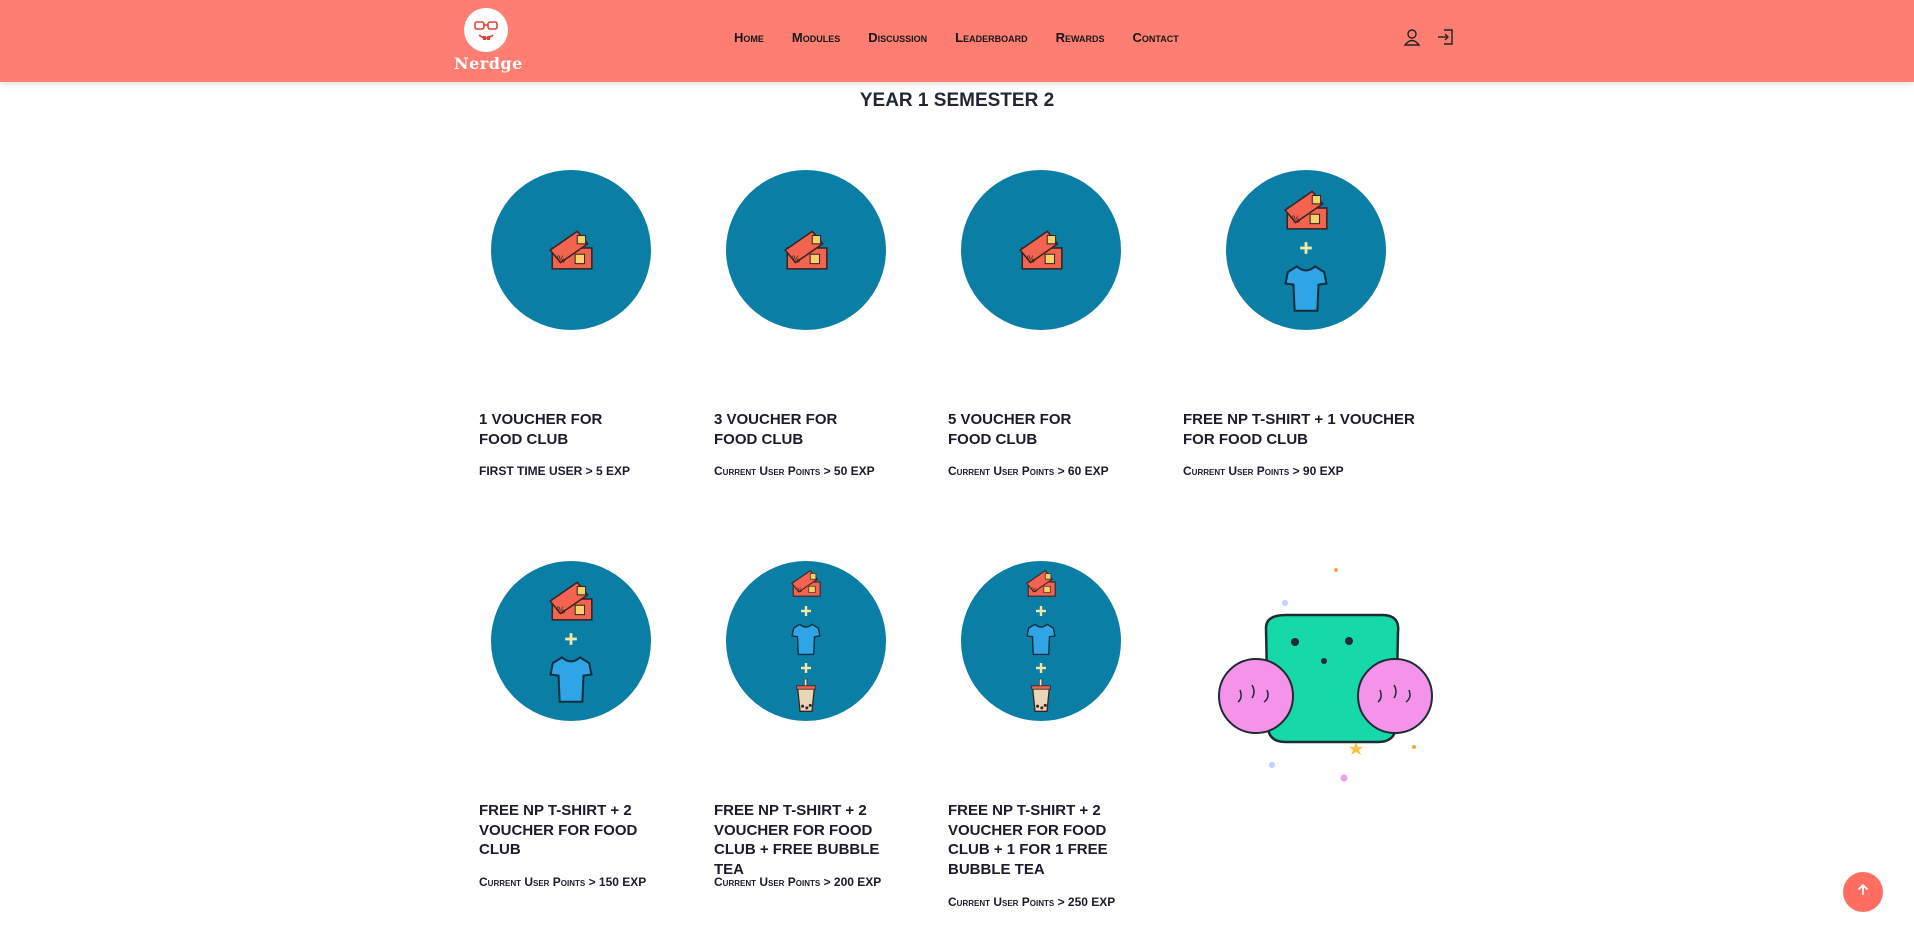 This screenshot has height=936, width=1914. What do you see at coordinates (957, 100) in the screenshot?
I see `page-title: YEAR 1 SEMESTER 2` at bounding box center [957, 100].